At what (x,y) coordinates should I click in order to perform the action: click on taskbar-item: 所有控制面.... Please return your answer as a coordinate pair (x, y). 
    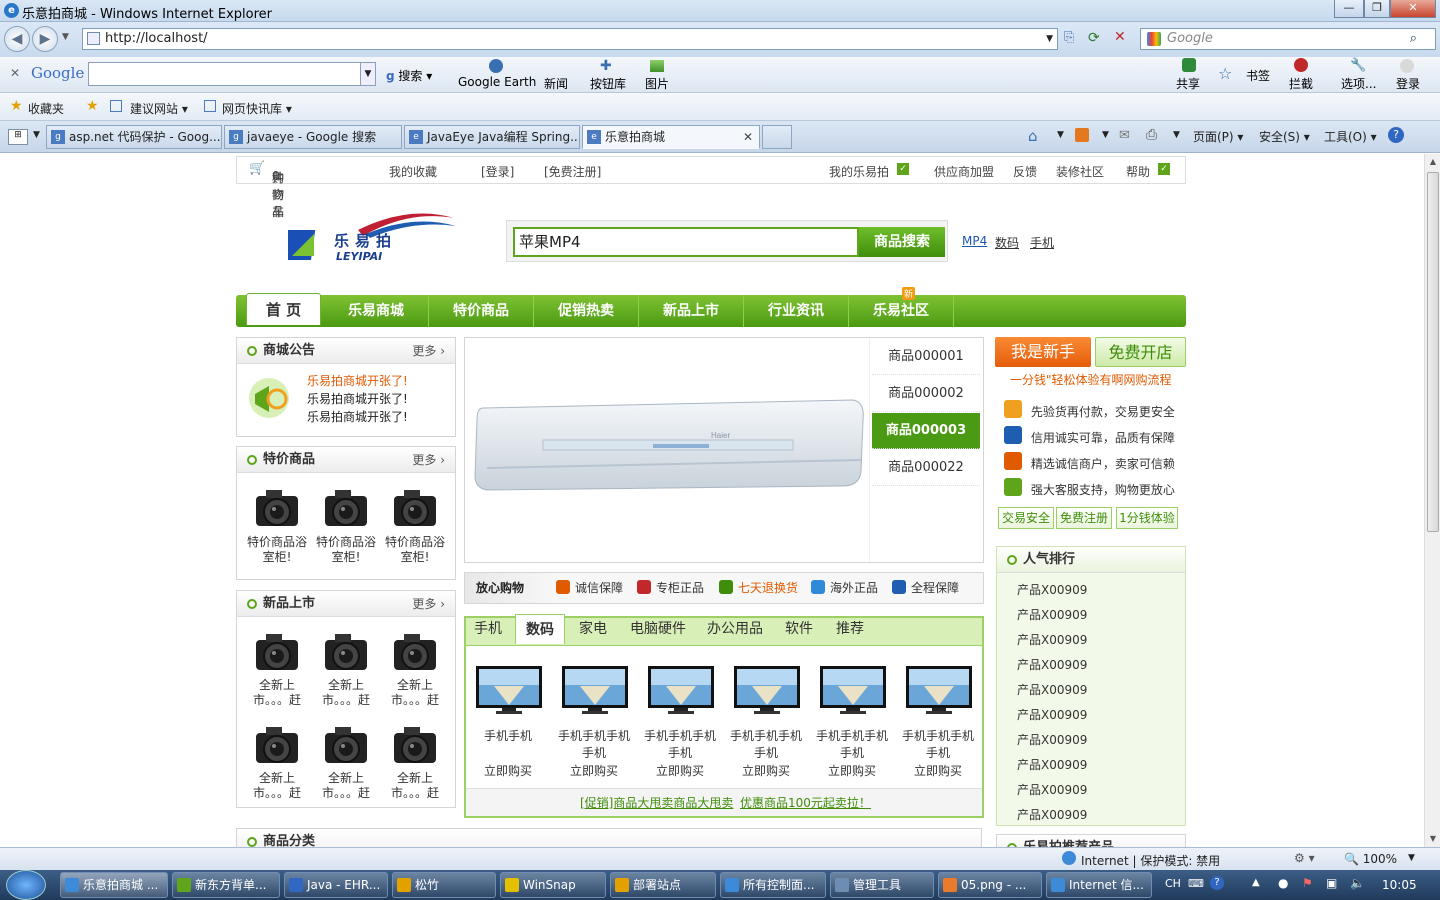
    Looking at the image, I should click on (773, 885).